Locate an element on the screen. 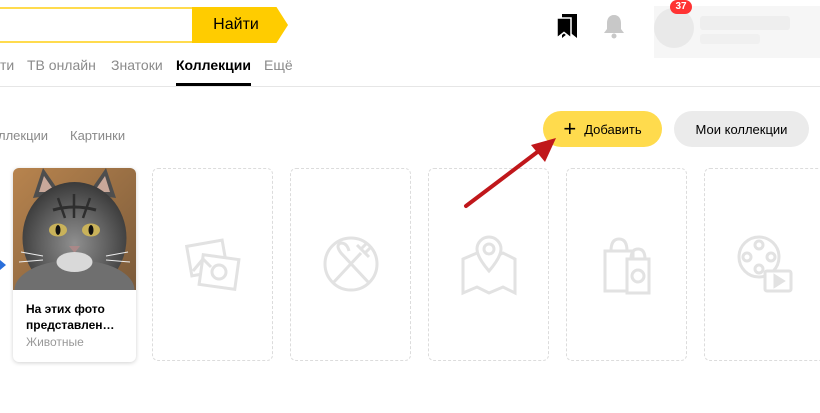 This screenshot has width=820, height=413. scroll-left-icon is located at coordinates (4, 265).